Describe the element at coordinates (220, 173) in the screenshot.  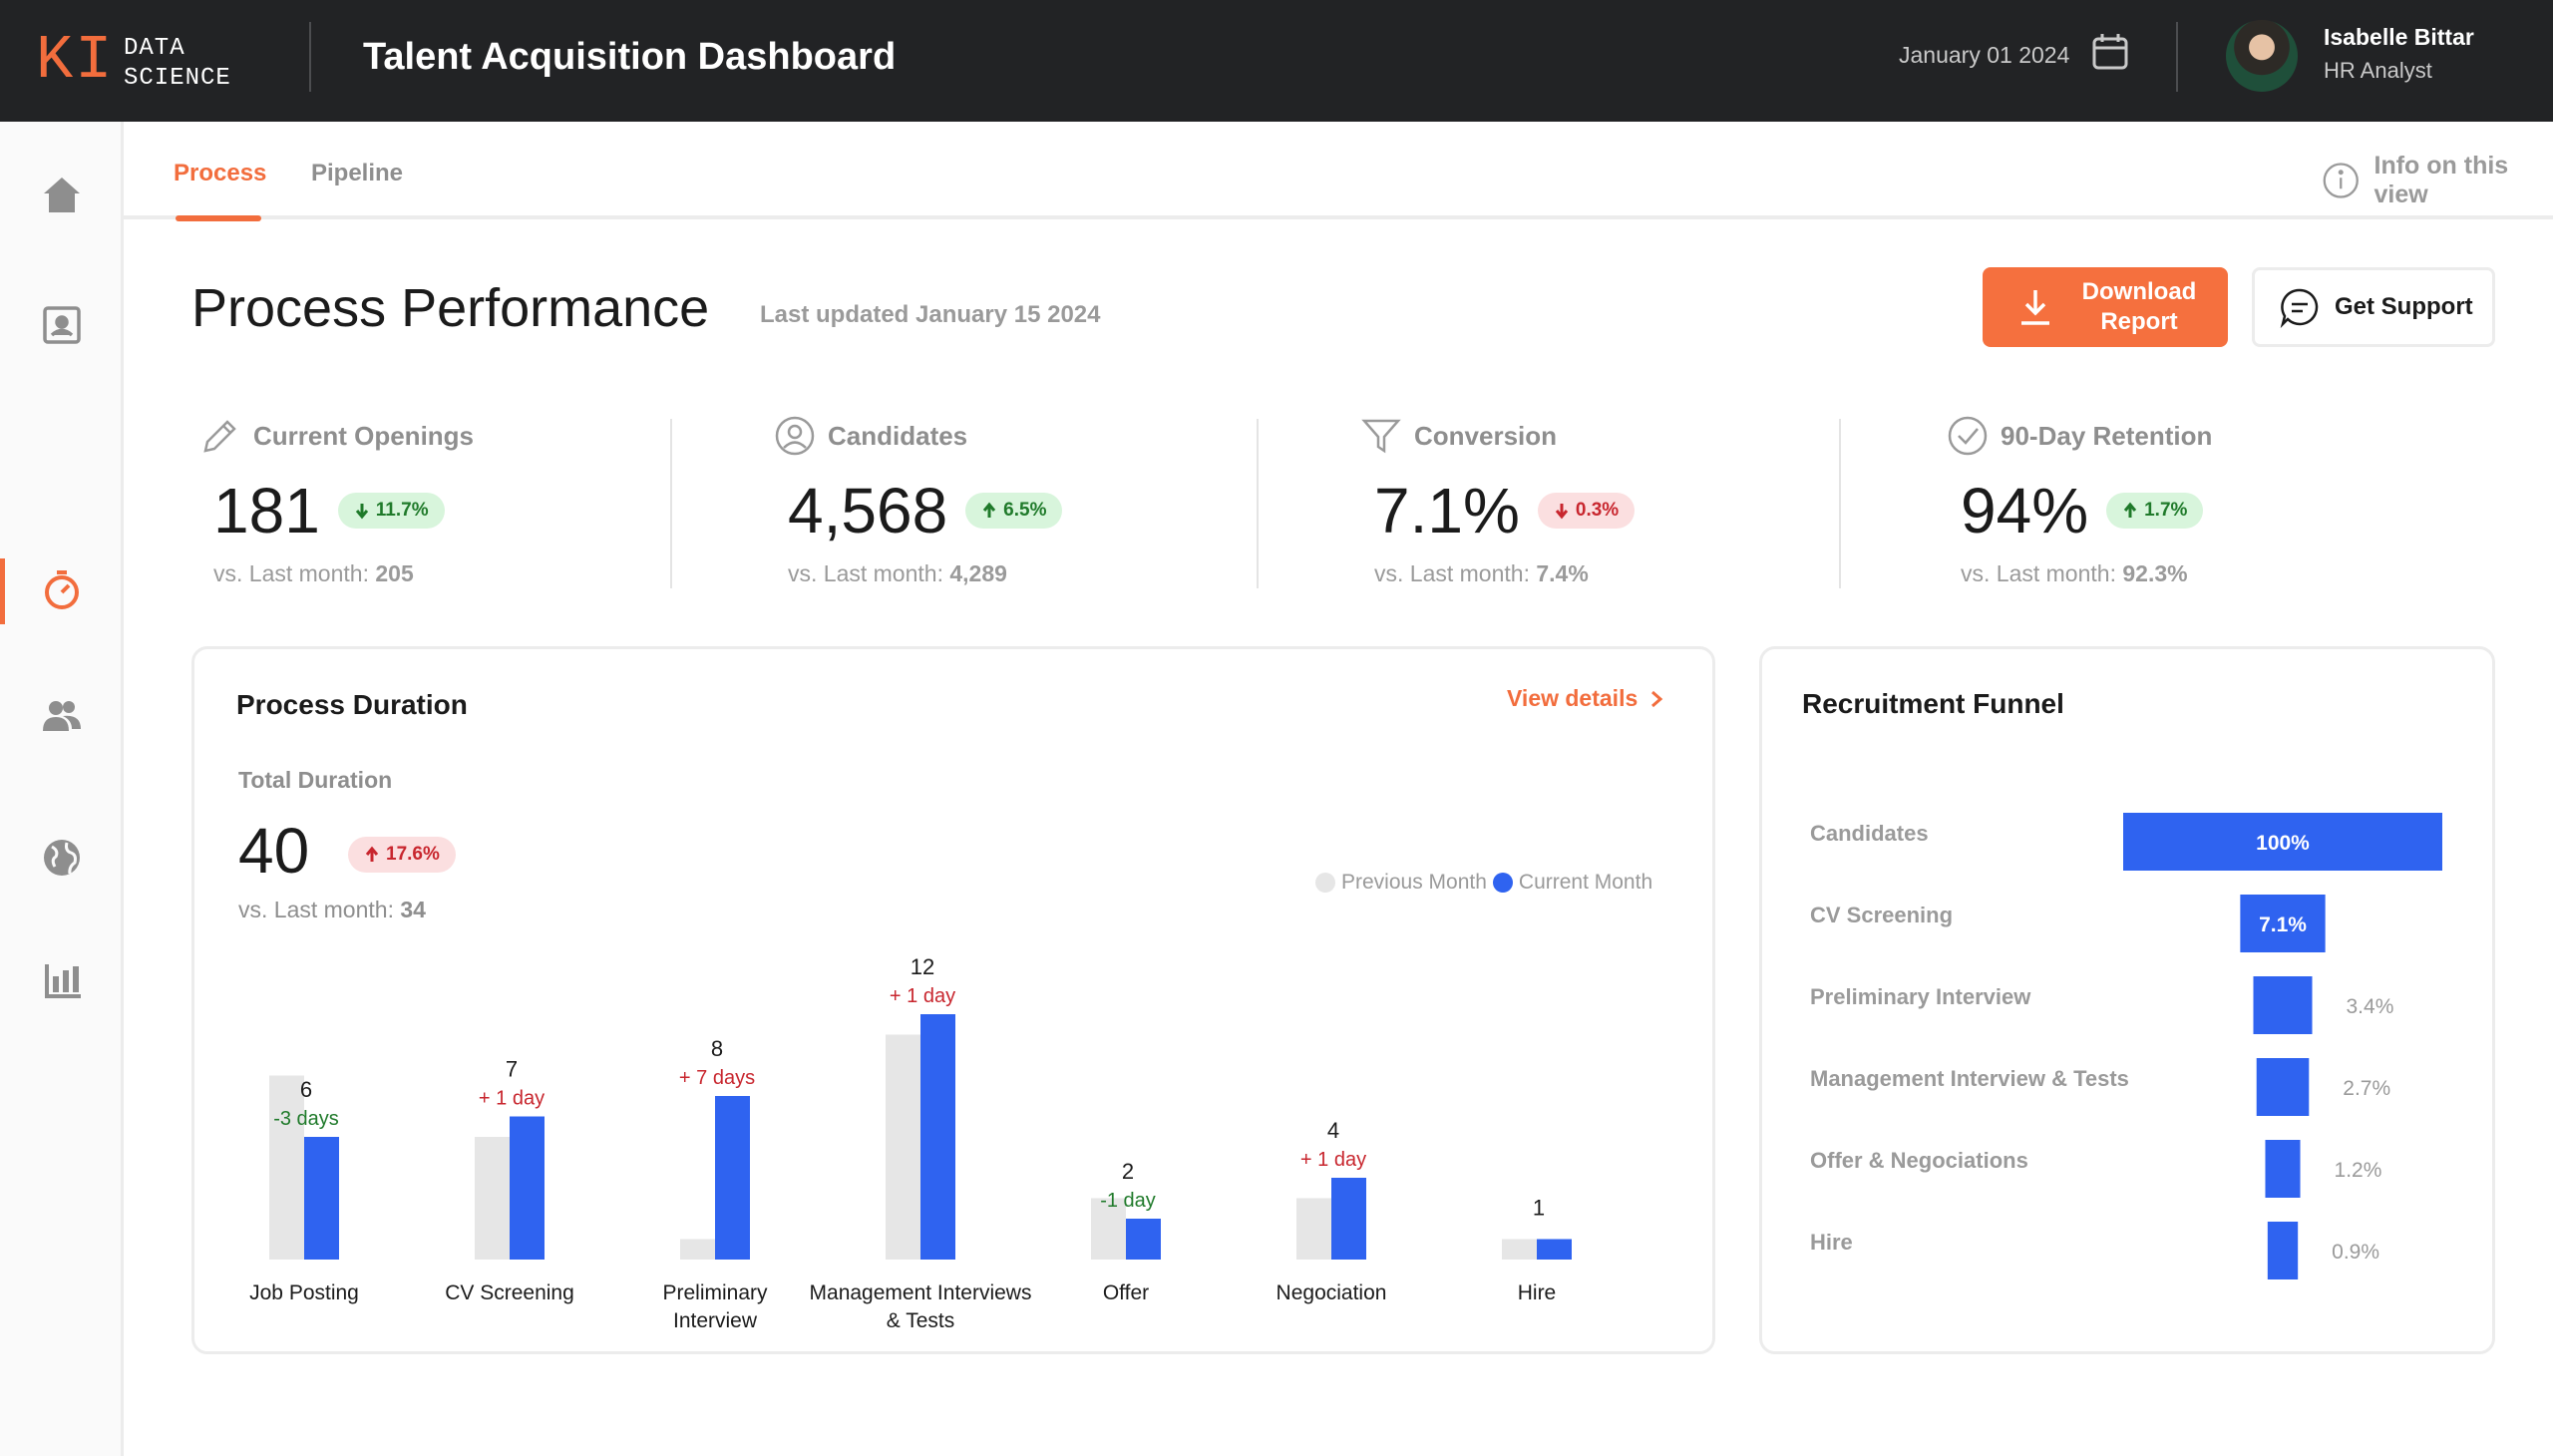
I see `tab-process: Process` at that location.